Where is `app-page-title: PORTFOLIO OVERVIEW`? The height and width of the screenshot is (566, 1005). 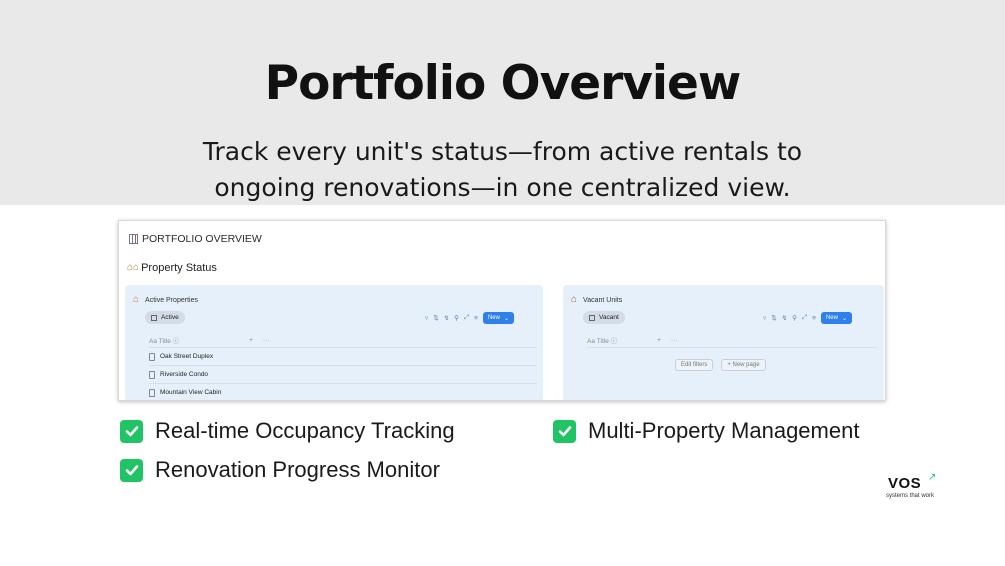 app-page-title: PORTFOLIO OVERVIEW is located at coordinates (195, 239).